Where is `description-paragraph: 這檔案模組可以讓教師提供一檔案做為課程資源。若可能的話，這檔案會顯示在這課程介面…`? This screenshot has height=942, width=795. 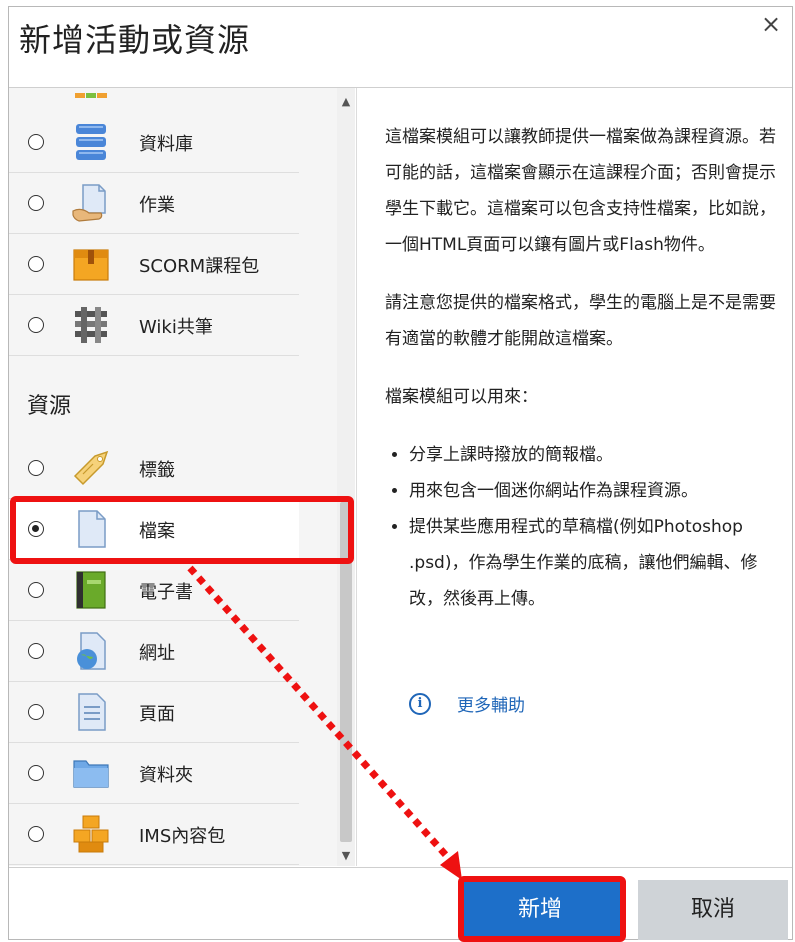 description-paragraph: 這檔案模組可以讓教師提供一檔案做為課程資源。若可能的話，這檔案會顯示在這課程介面… is located at coordinates (580, 191).